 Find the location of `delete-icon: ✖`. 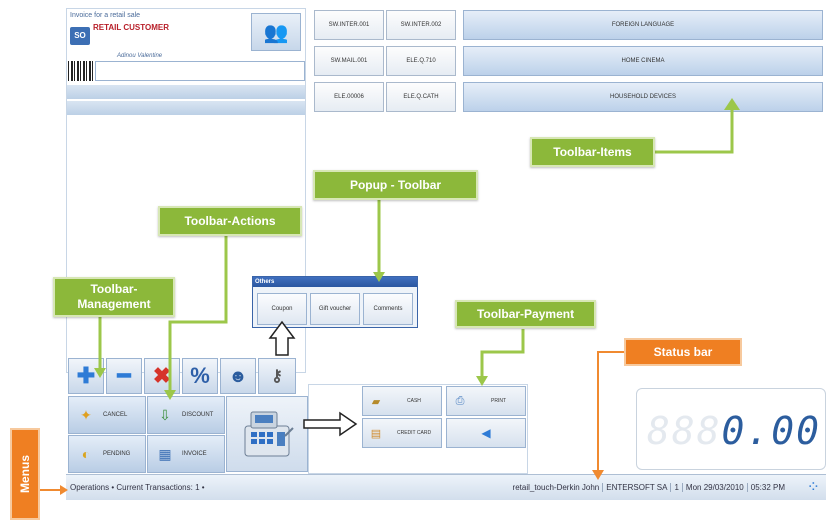

delete-icon: ✖ is located at coordinates (162, 375).